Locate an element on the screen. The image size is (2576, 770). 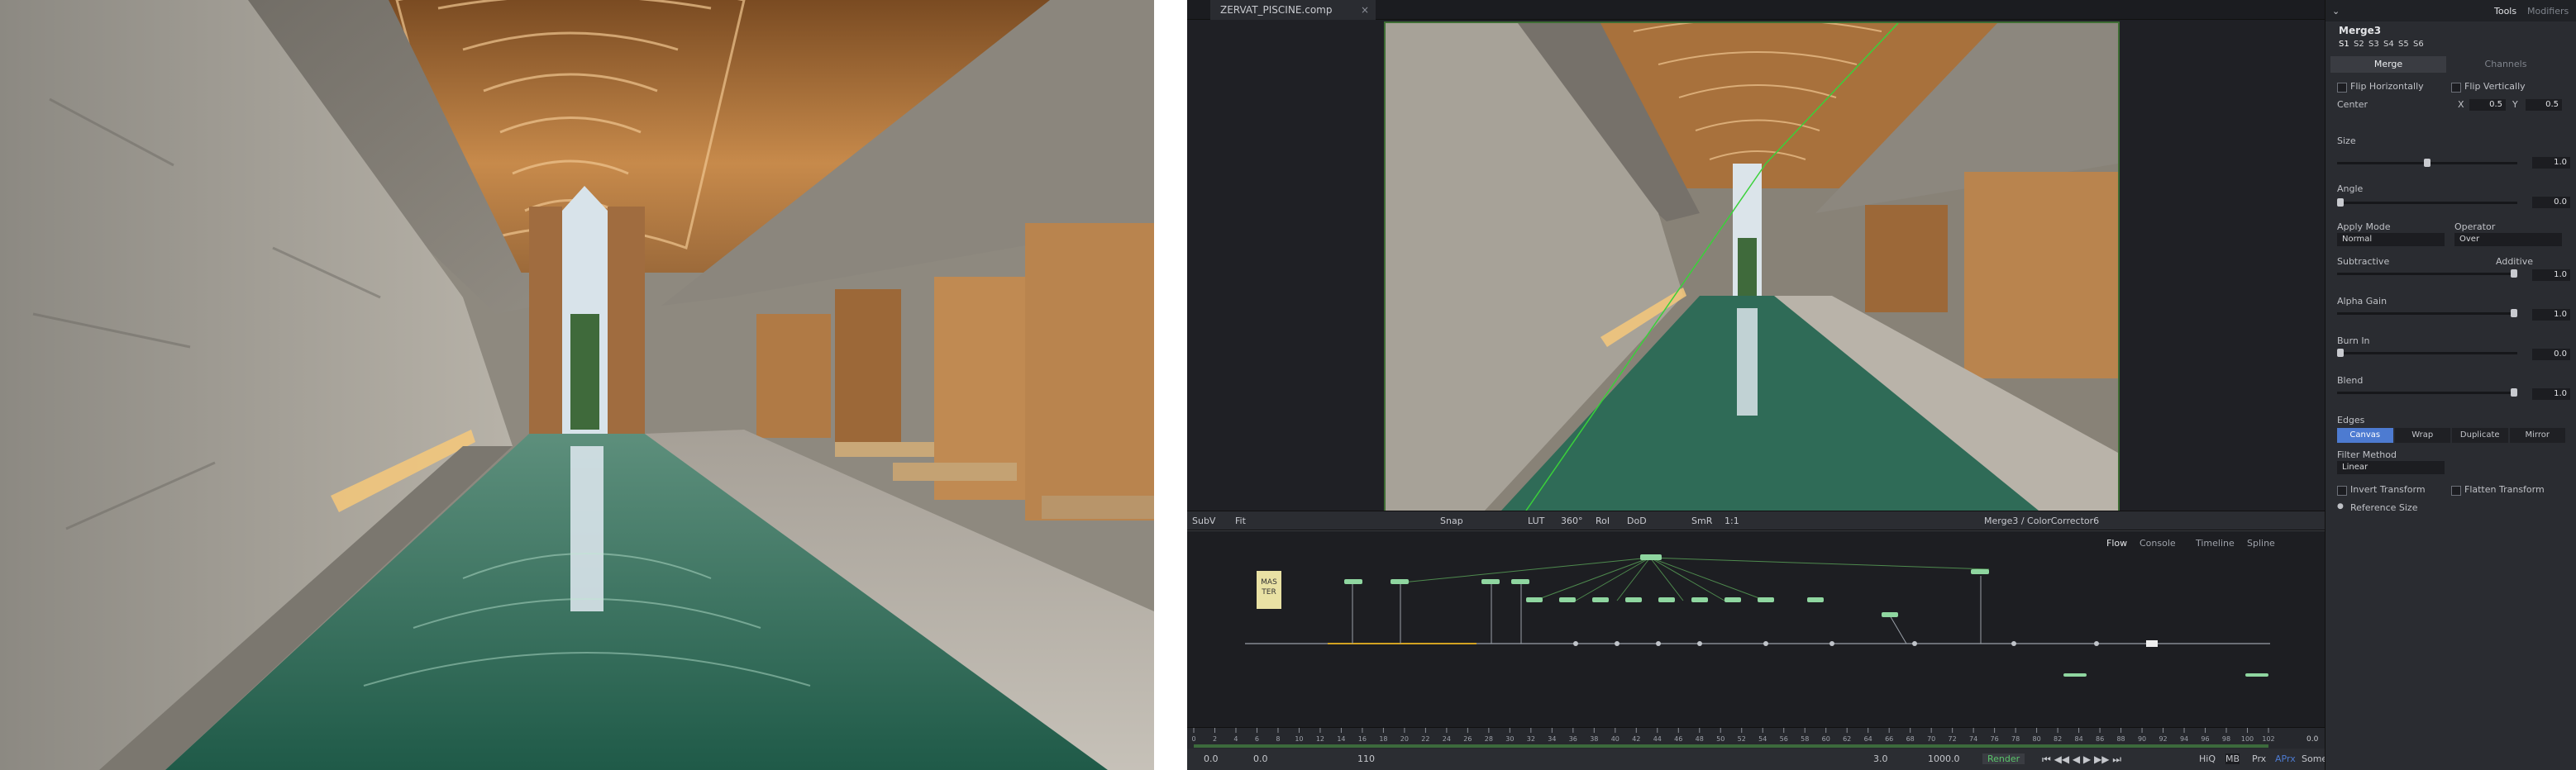
subtab-merge: Merge is located at coordinates (2388, 64).